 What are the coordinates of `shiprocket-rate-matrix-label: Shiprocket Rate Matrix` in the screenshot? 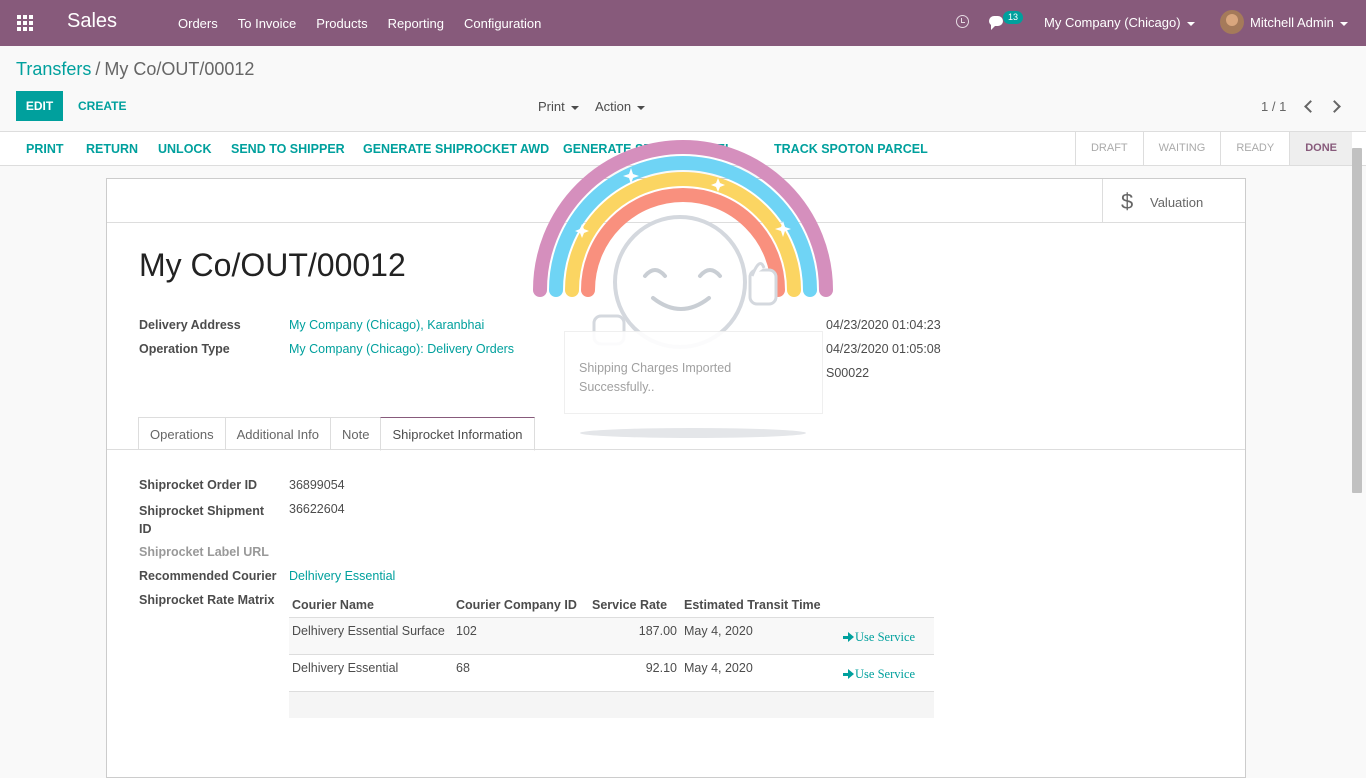 It's located at (207, 600).